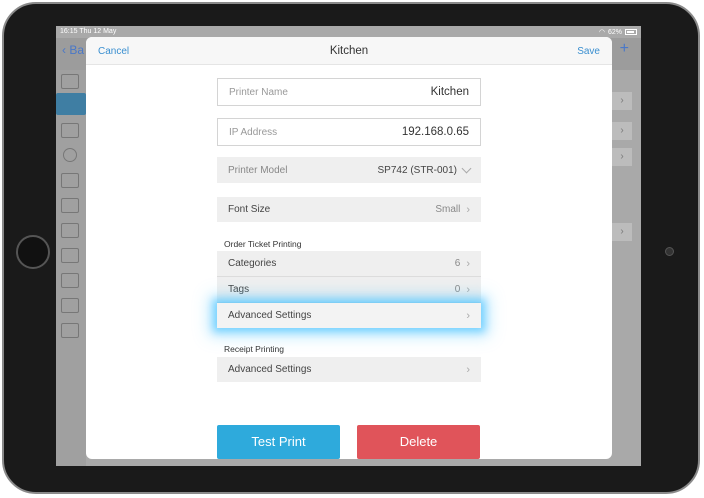 This screenshot has width=704, height=498. What do you see at coordinates (349, 170) in the screenshot?
I see `printer-model-select: Printer Model SP742 (STR-001)` at bounding box center [349, 170].